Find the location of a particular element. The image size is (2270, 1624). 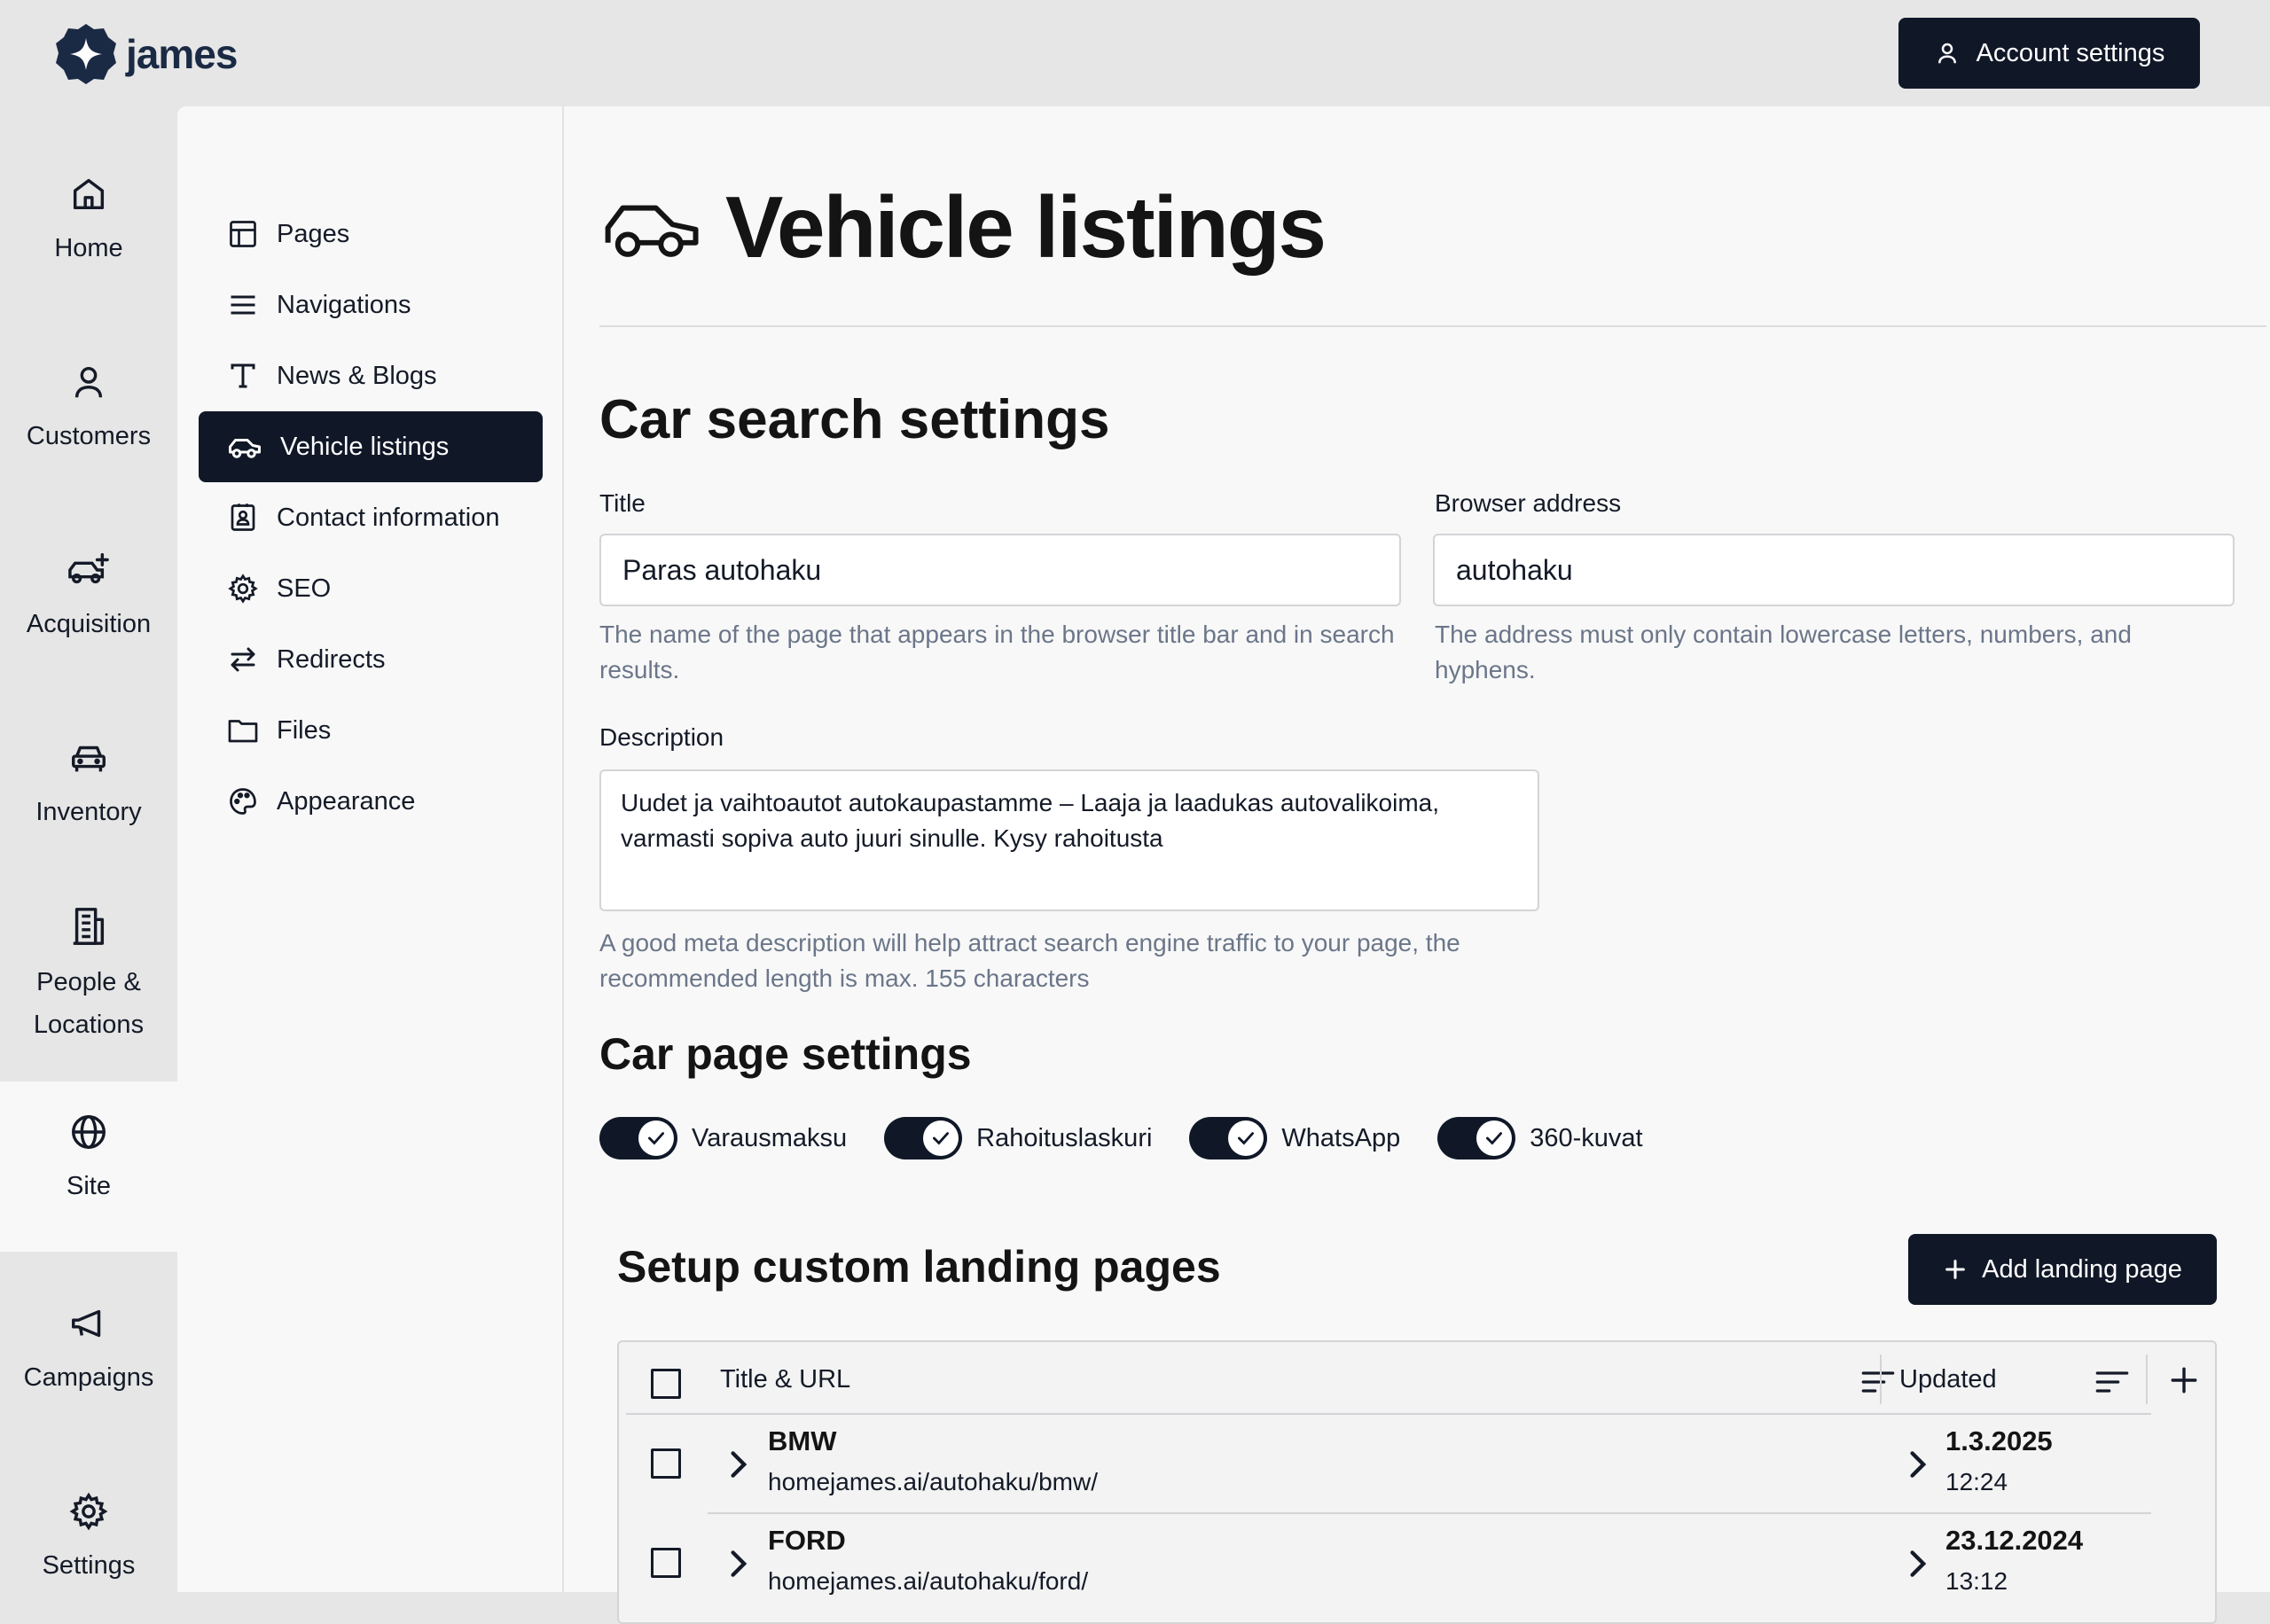

toggle-varausmaksu: Varausmaksu is located at coordinates (723, 1138).